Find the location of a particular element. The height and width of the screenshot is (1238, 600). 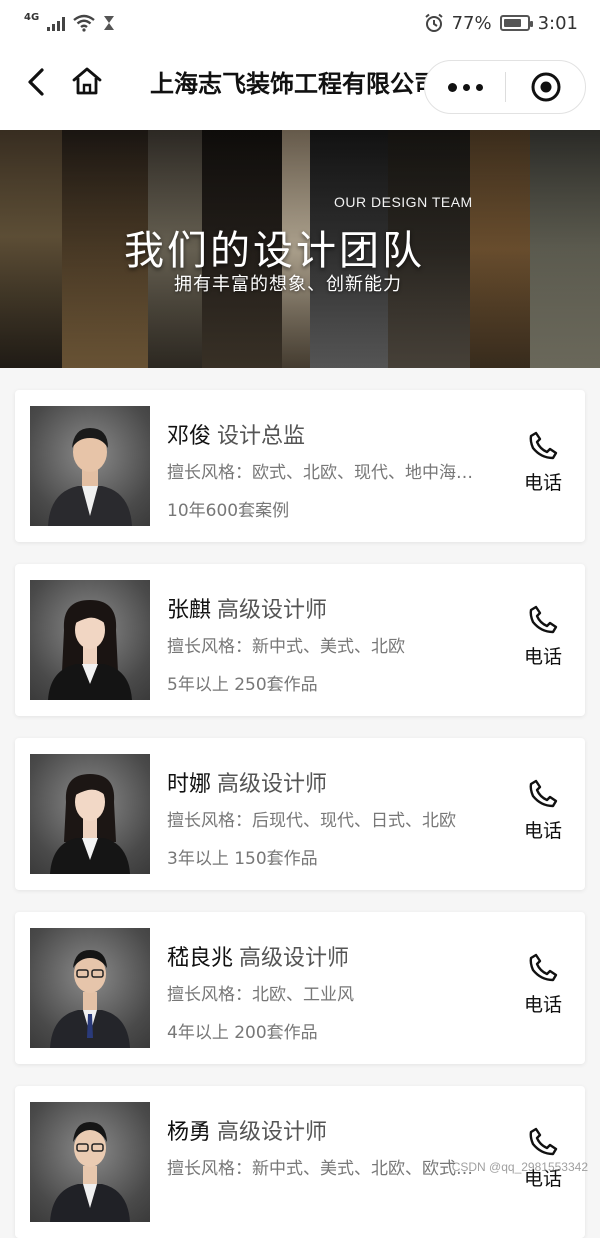

designer-name: 杨勇 is located at coordinates (189, 1132).